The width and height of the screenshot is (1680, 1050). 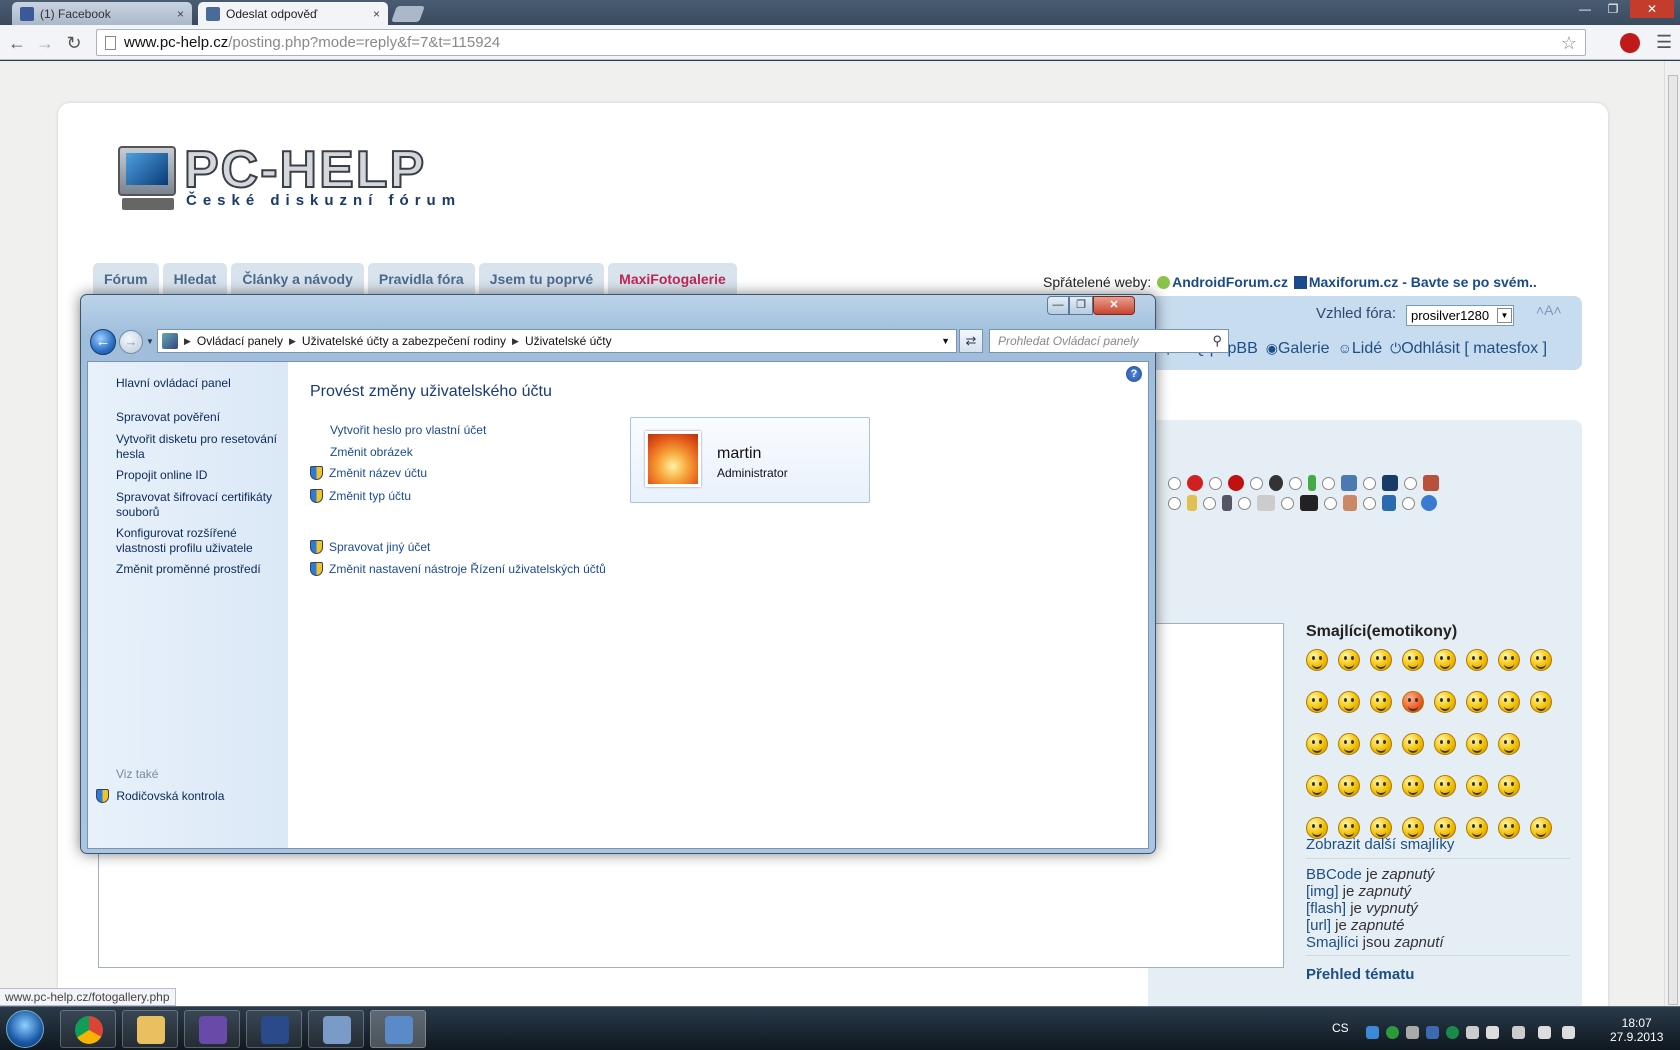 What do you see at coordinates (1432, 1032) in the screenshot?
I see `update-icon` at bounding box center [1432, 1032].